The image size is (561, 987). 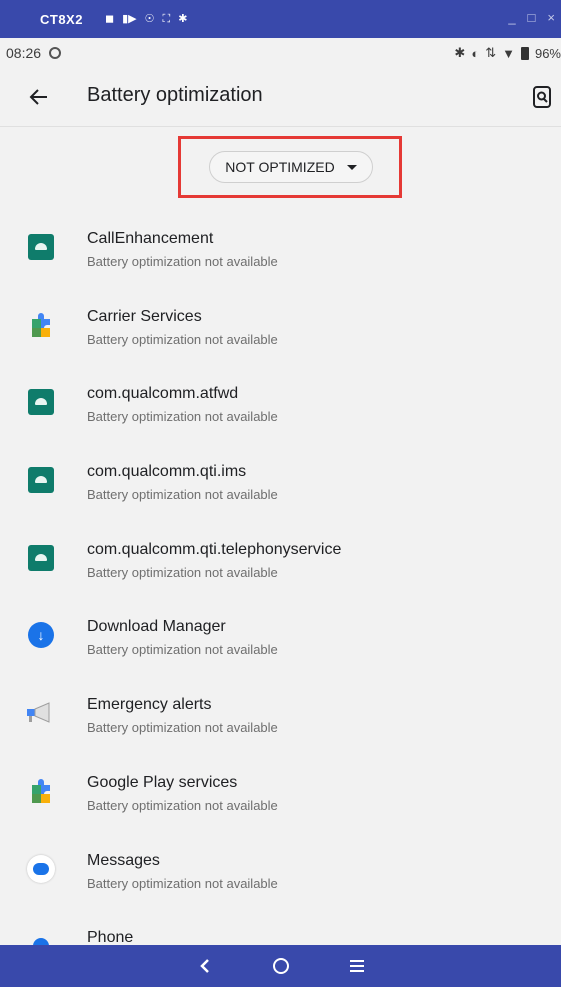 I want to click on filter-selected-value: NOT OPTIMIZED, so click(x=280, y=167).